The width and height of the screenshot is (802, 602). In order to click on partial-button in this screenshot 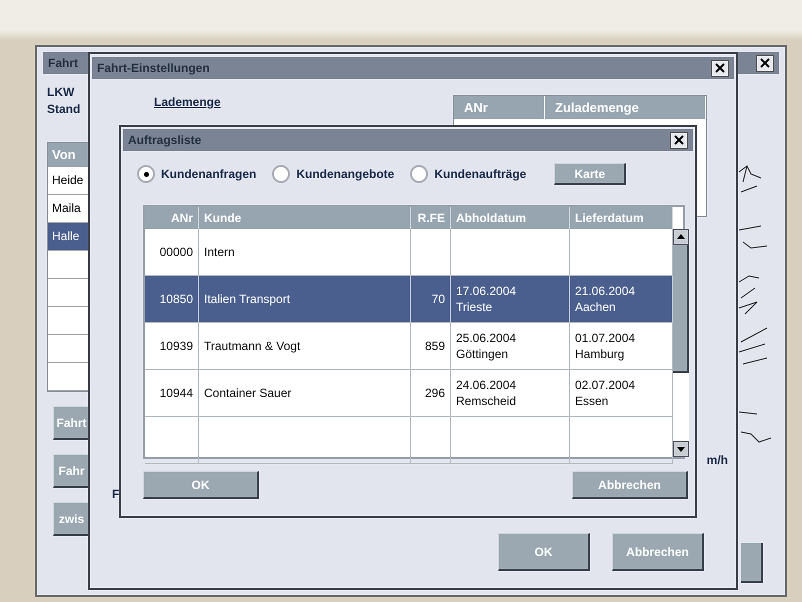, I will do `click(752, 563)`.